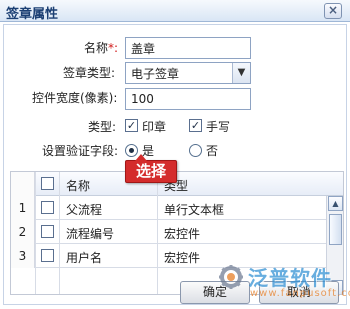  What do you see at coordinates (335, 203) in the screenshot?
I see `chevron-up-icon: ▲` at bounding box center [335, 203].